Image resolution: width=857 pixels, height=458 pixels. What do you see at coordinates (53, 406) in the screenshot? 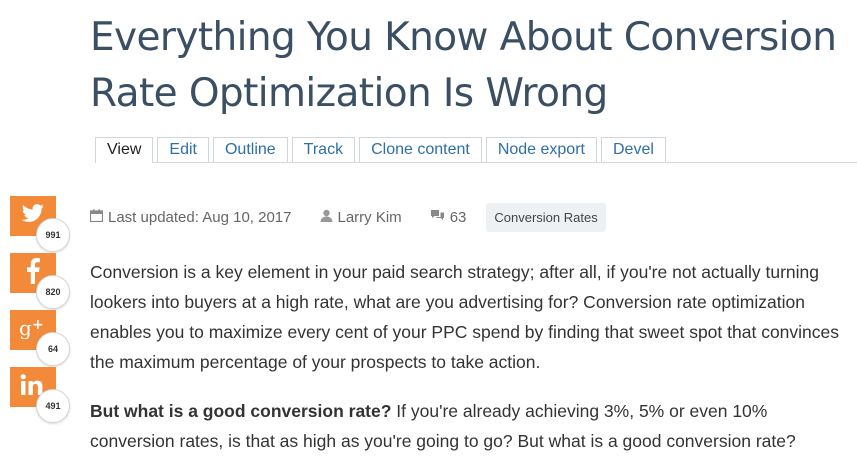
I see `linkedin-share-count: 491` at bounding box center [53, 406].